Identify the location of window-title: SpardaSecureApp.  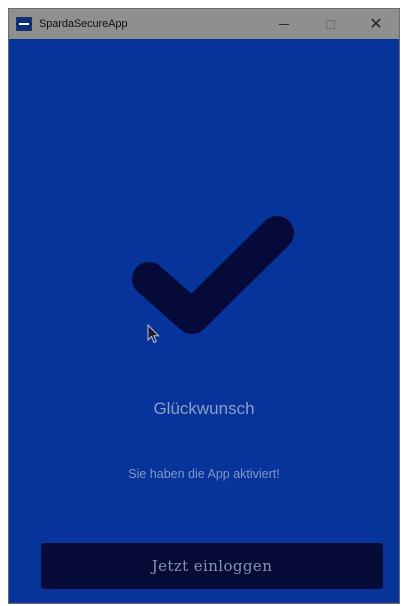
(83, 24).